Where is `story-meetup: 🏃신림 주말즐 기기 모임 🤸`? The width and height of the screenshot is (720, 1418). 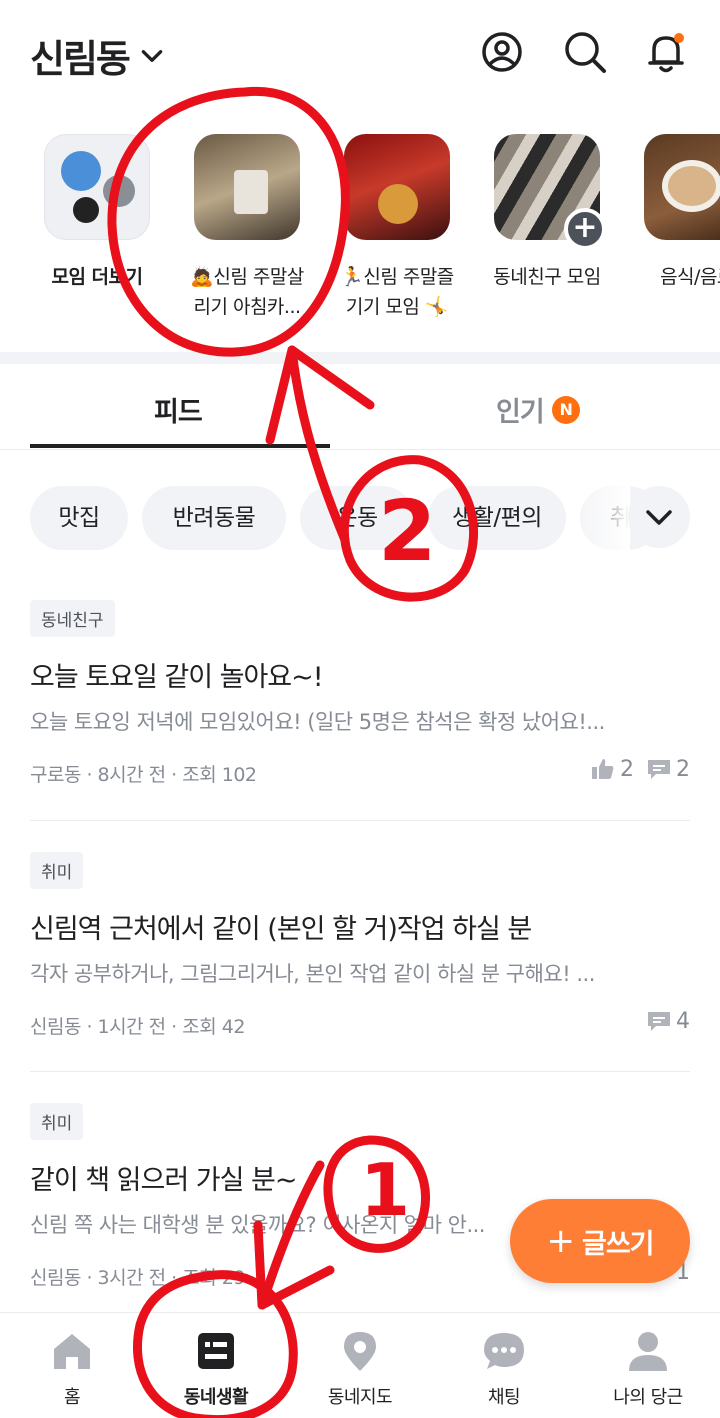 story-meetup: 🏃신림 주말즐 기기 모임 🤸 is located at coordinates (397, 228).